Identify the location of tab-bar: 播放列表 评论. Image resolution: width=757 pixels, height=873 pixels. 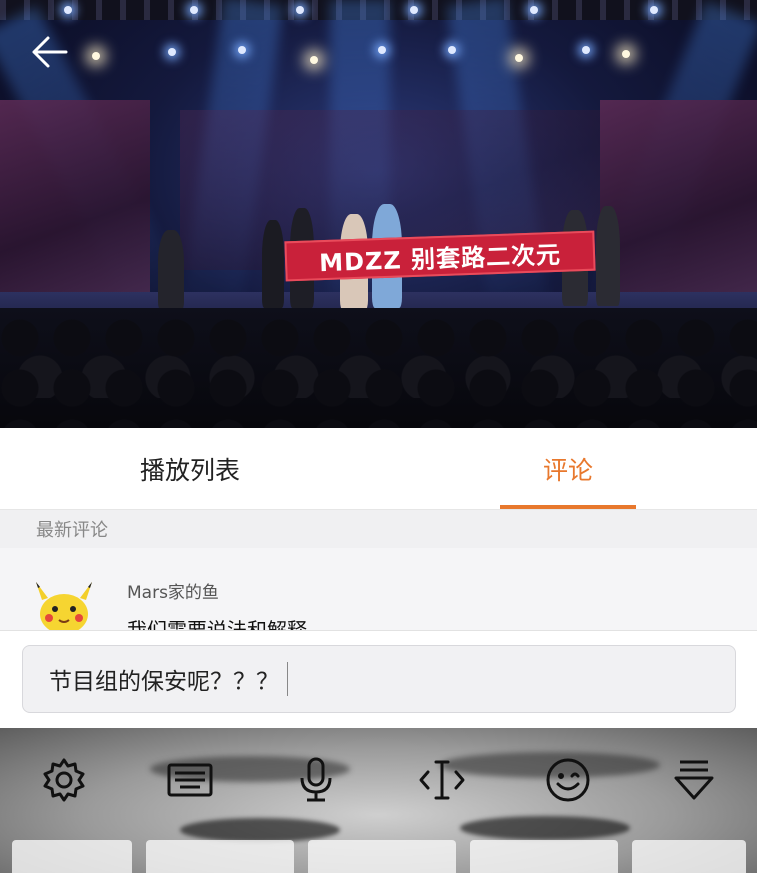
(378, 469).